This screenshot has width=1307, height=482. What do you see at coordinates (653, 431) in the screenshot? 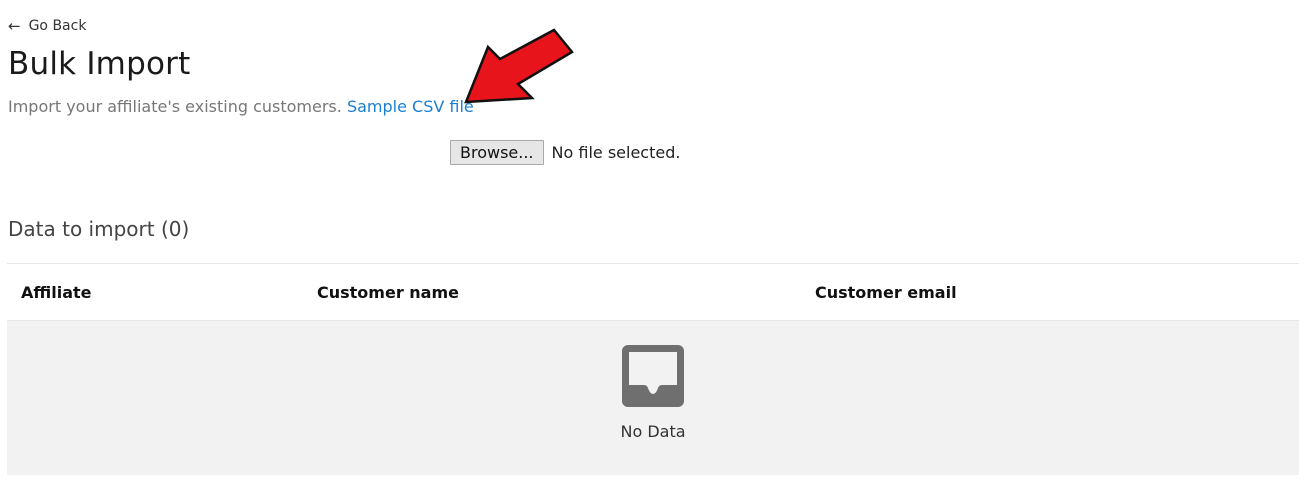
I see `no-data-text: No Data` at bounding box center [653, 431].